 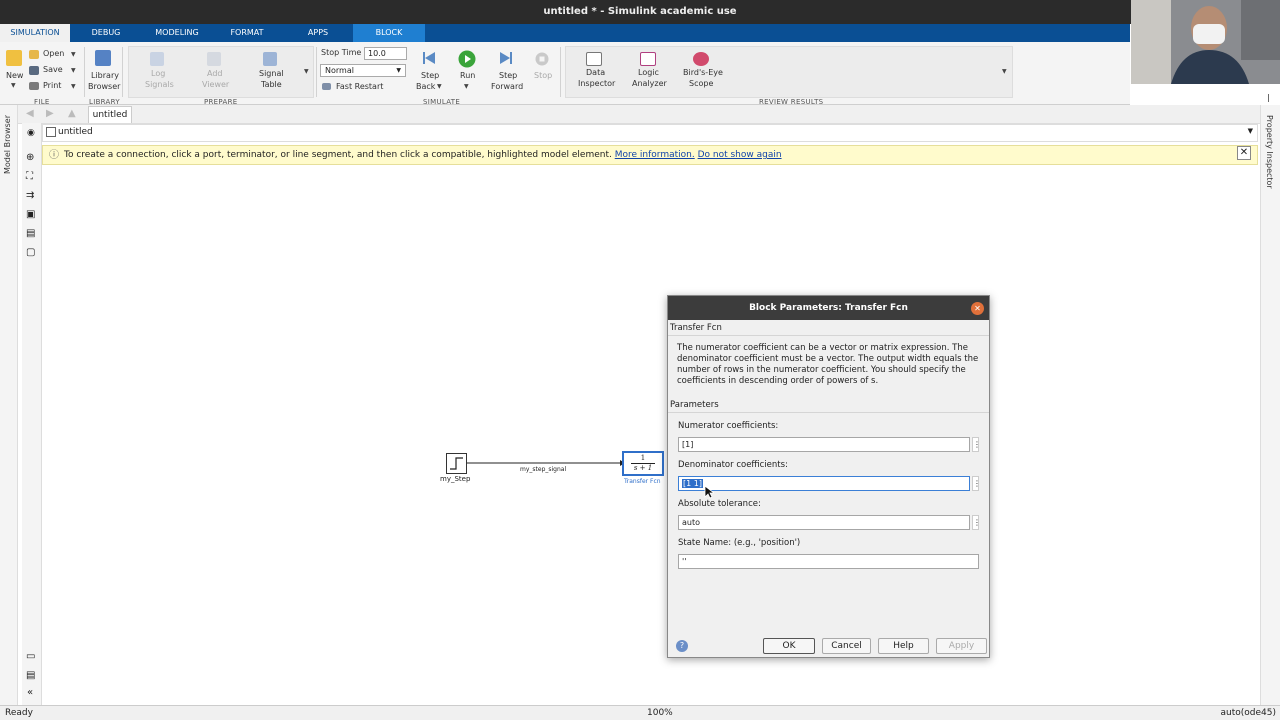 I want to click on data-inspector-label-2: Inspector, so click(x=596, y=83).